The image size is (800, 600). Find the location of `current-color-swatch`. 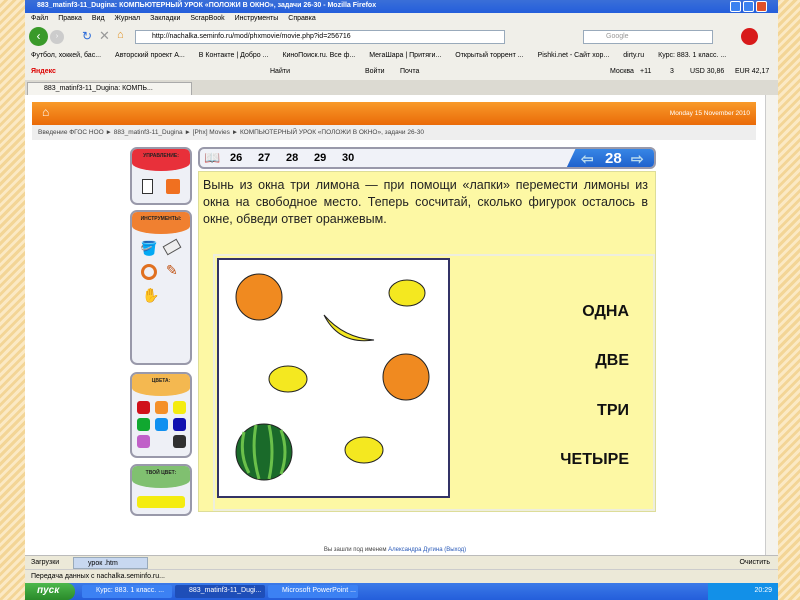

current-color-swatch is located at coordinates (161, 502).